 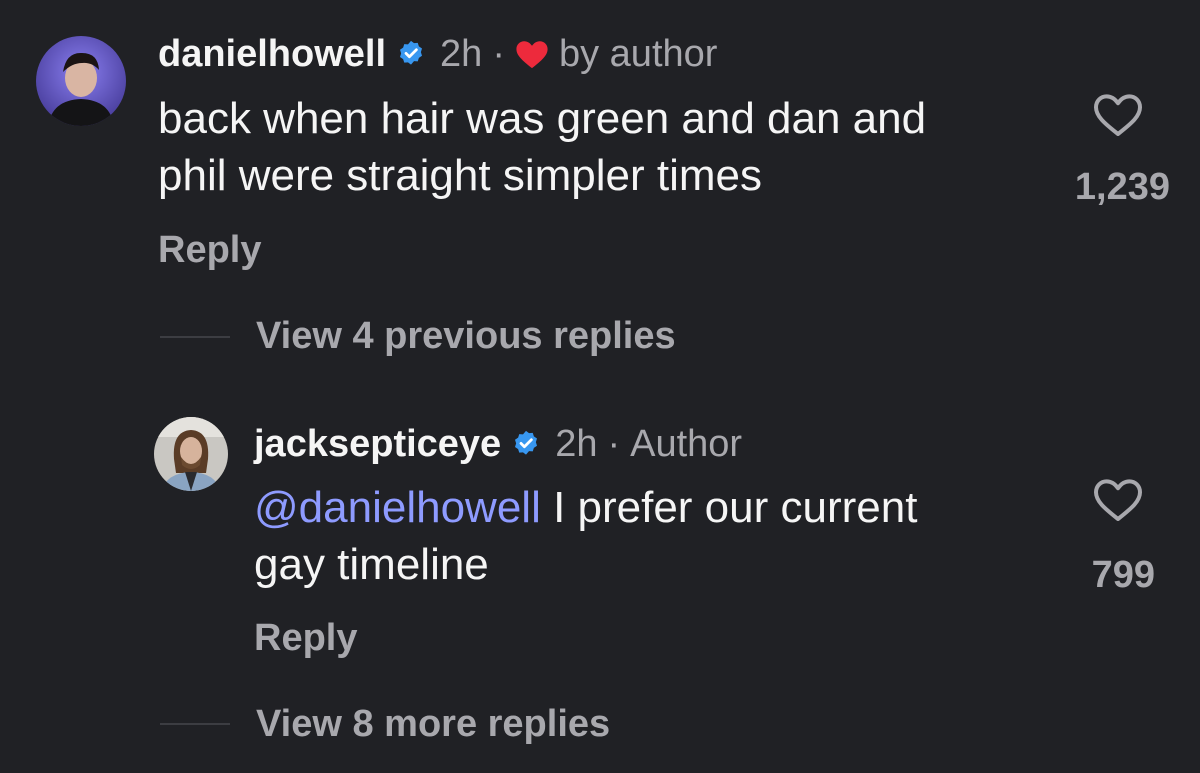 What do you see at coordinates (272, 54) in the screenshot?
I see `comment-username: danielhowell` at bounding box center [272, 54].